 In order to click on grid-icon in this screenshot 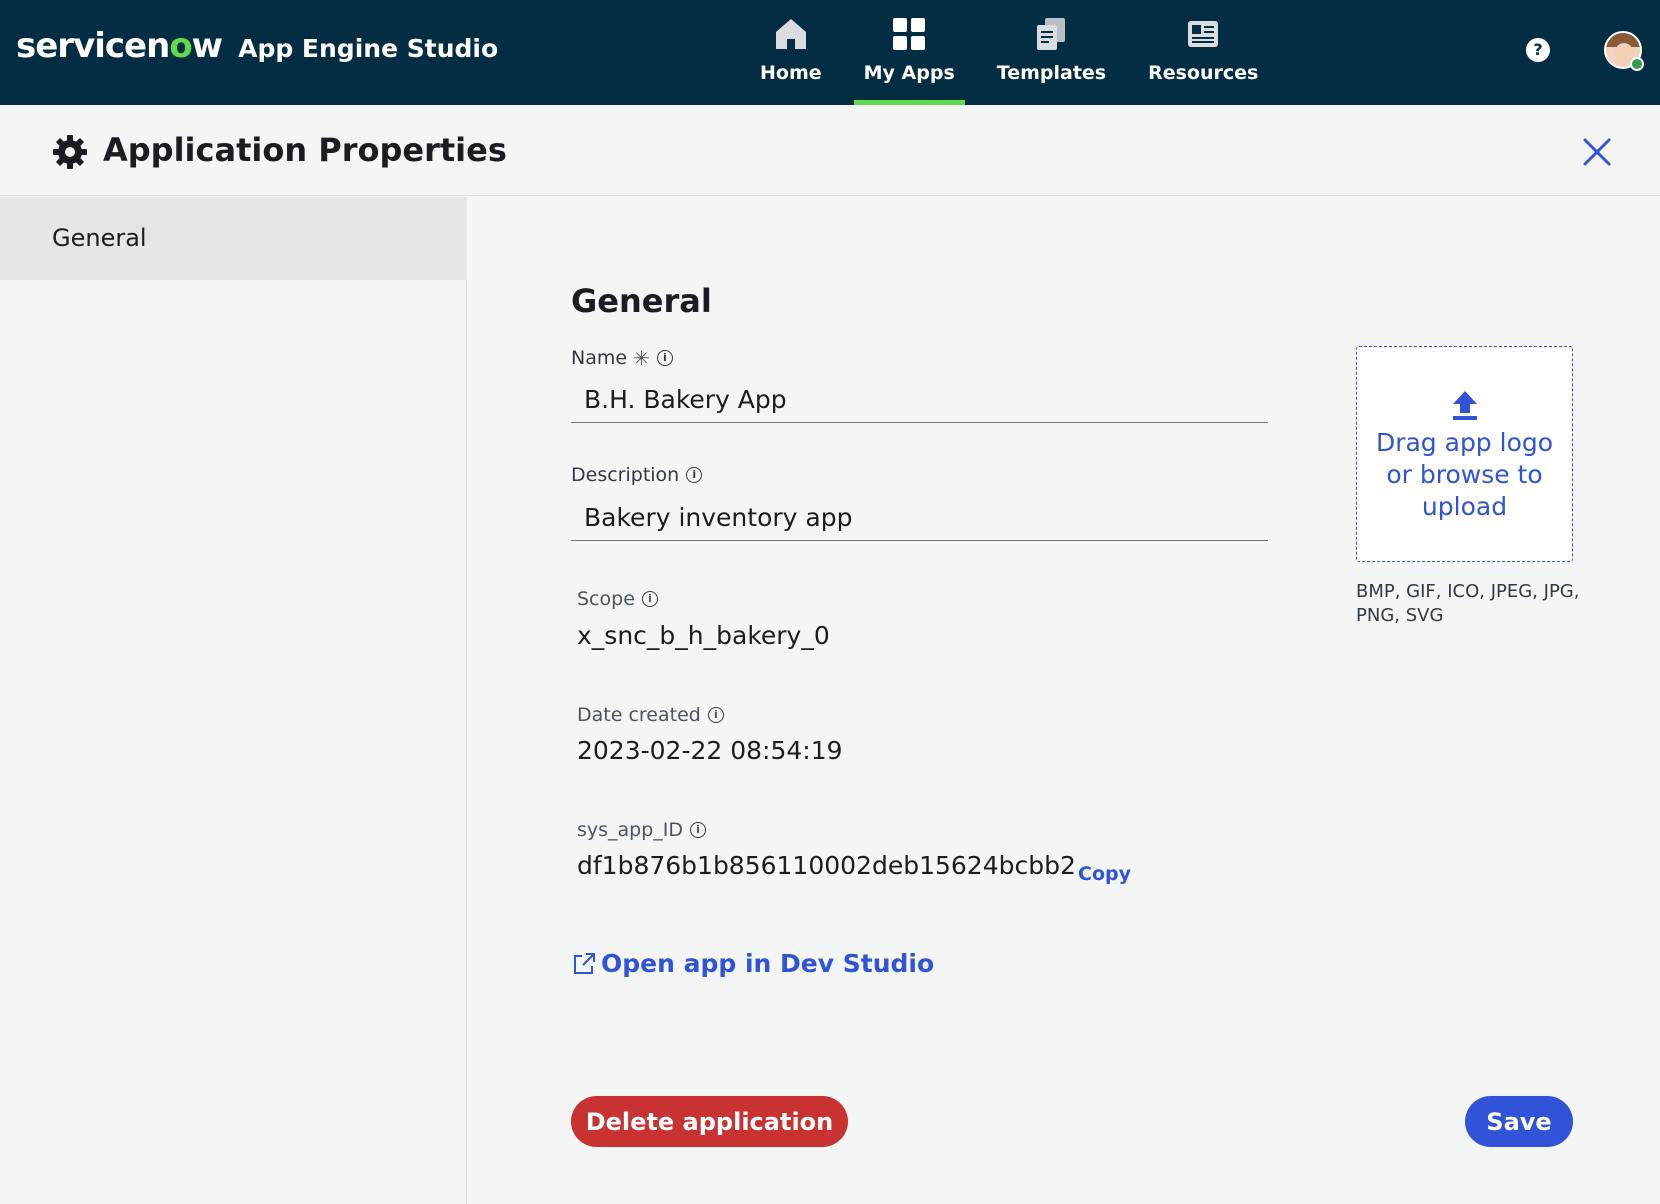, I will do `click(909, 34)`.